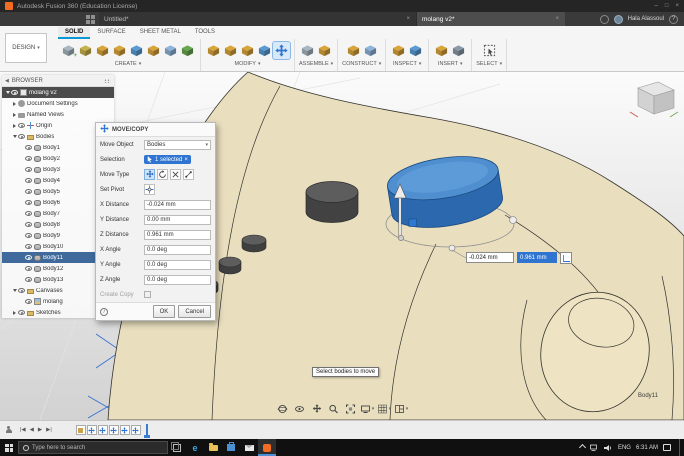 The image size is (684, 456). Describe the element at coordinates (177, 204) in the screenshot. I see `x-distance-input: -0.024 mm` at that location.